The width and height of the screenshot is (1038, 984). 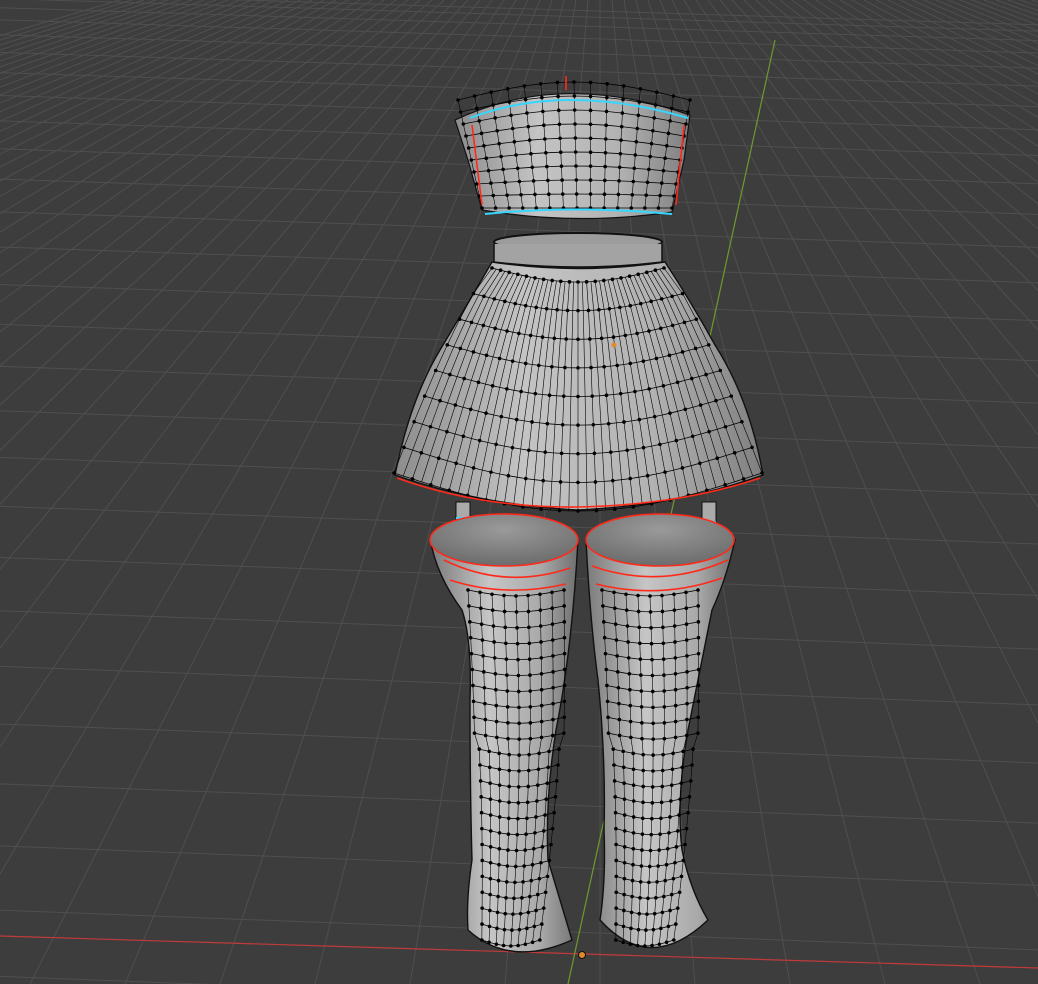 What do you see at coordinates (573, 148) in the screenshot?
I see `top-mesh` at bounding box center [573, 148].